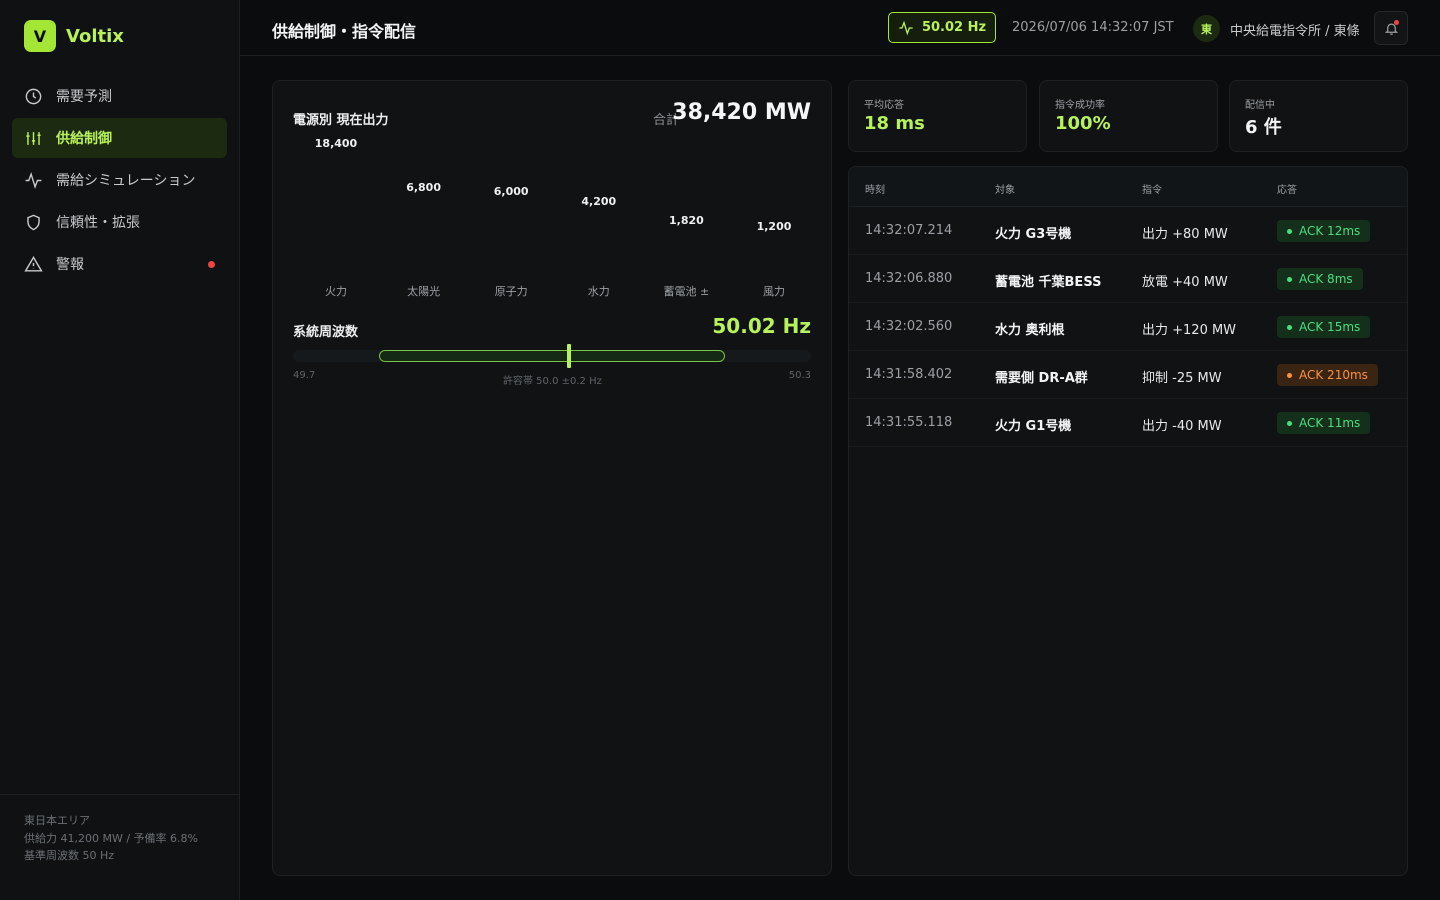 Image resolution: width=1440 pixels, height=900 pixels. I want to click on frequency-max-label: 50.3, so click(799, 375).